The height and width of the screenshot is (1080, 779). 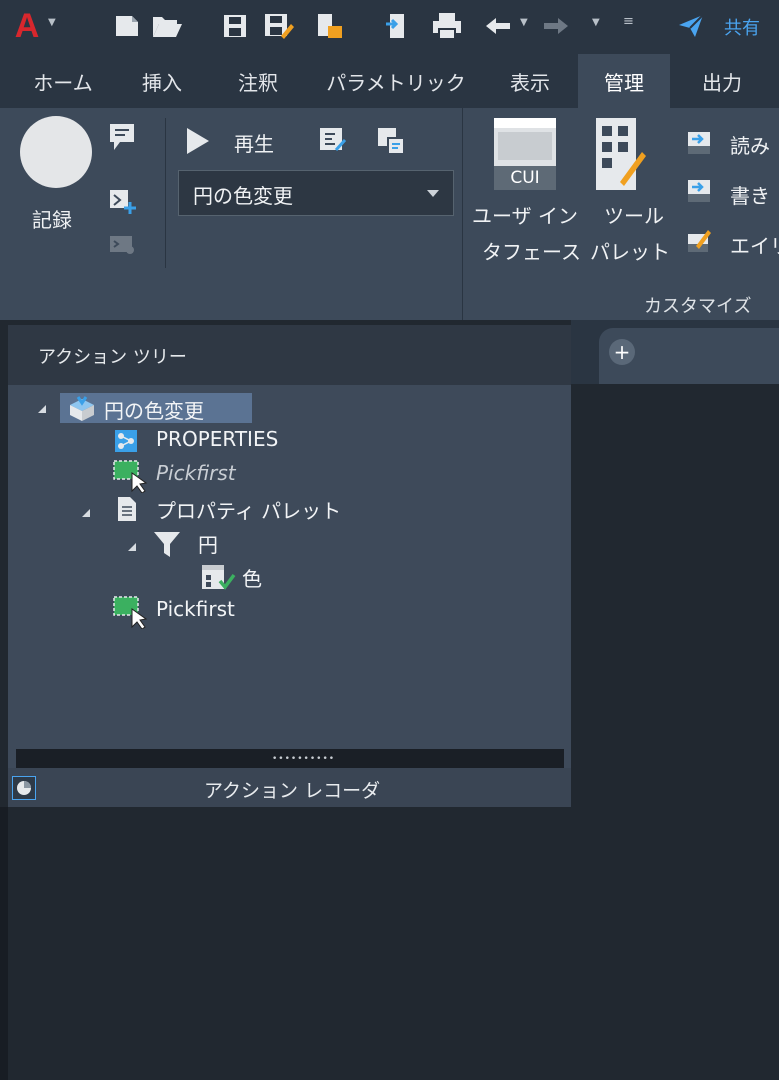 I want to click on tree-node-root: 円の色変更, so click(x=156, y=408).